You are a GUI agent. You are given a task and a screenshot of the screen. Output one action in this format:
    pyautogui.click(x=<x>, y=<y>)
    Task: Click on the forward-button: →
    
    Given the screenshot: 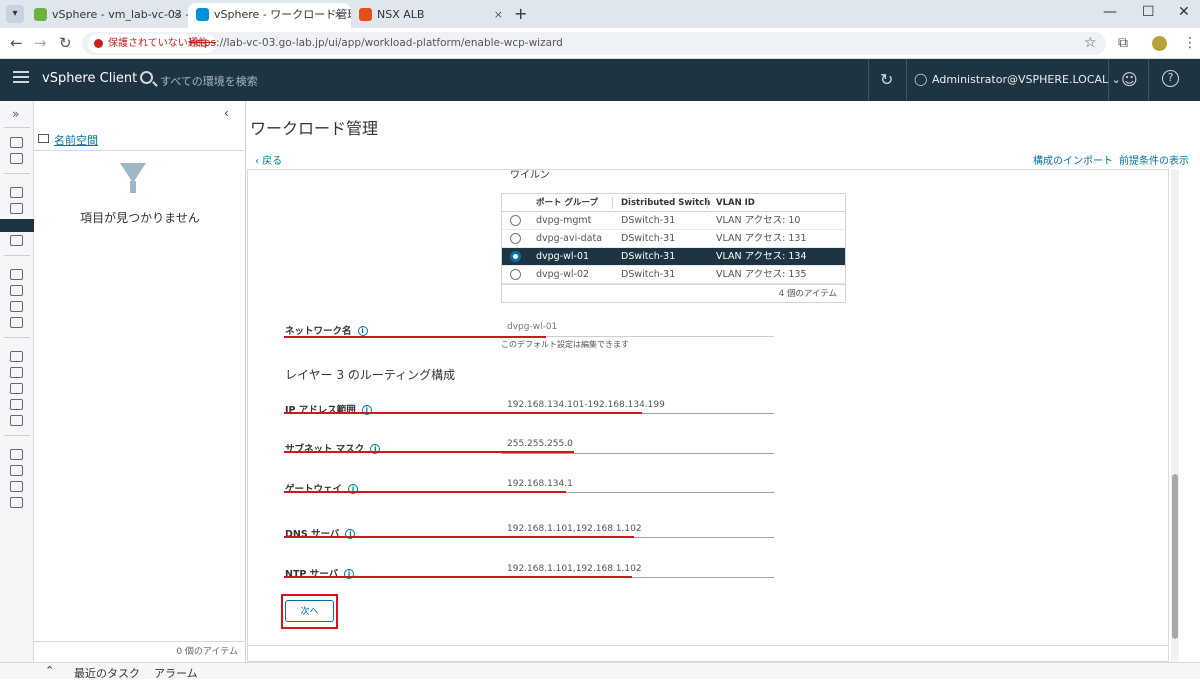 What is the action you would take?
    pyautogui.click(x=40, y=43)
    